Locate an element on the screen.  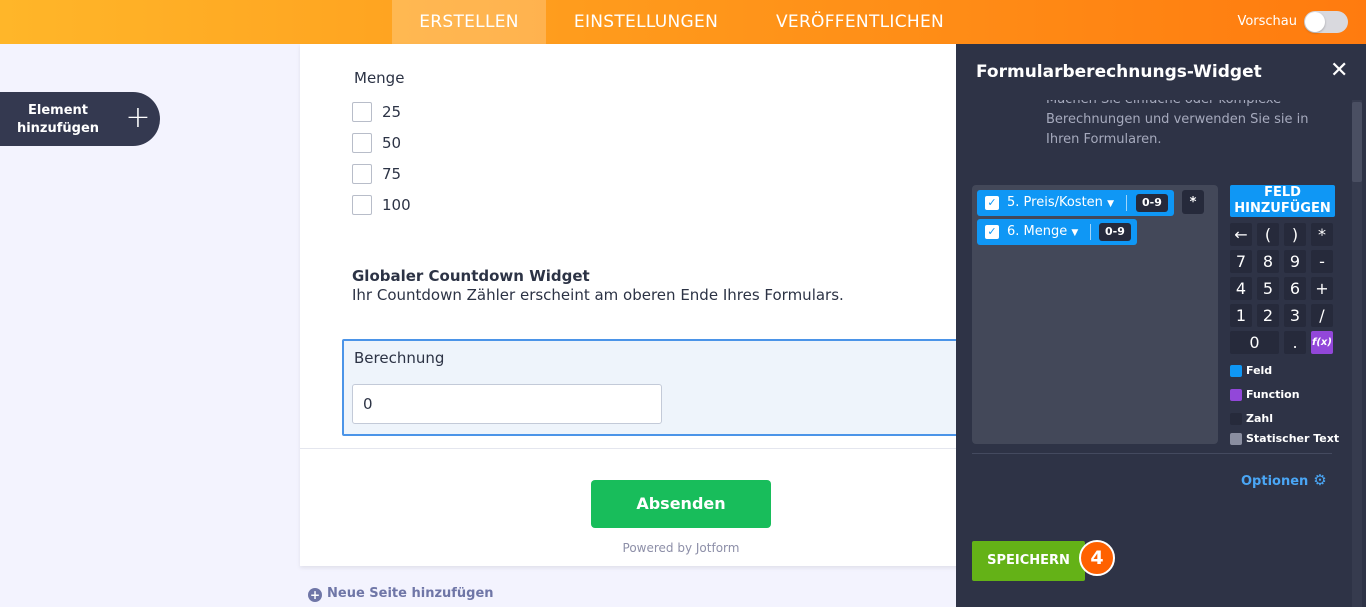
legend-label: Function is located at coordinates (1273, 394).